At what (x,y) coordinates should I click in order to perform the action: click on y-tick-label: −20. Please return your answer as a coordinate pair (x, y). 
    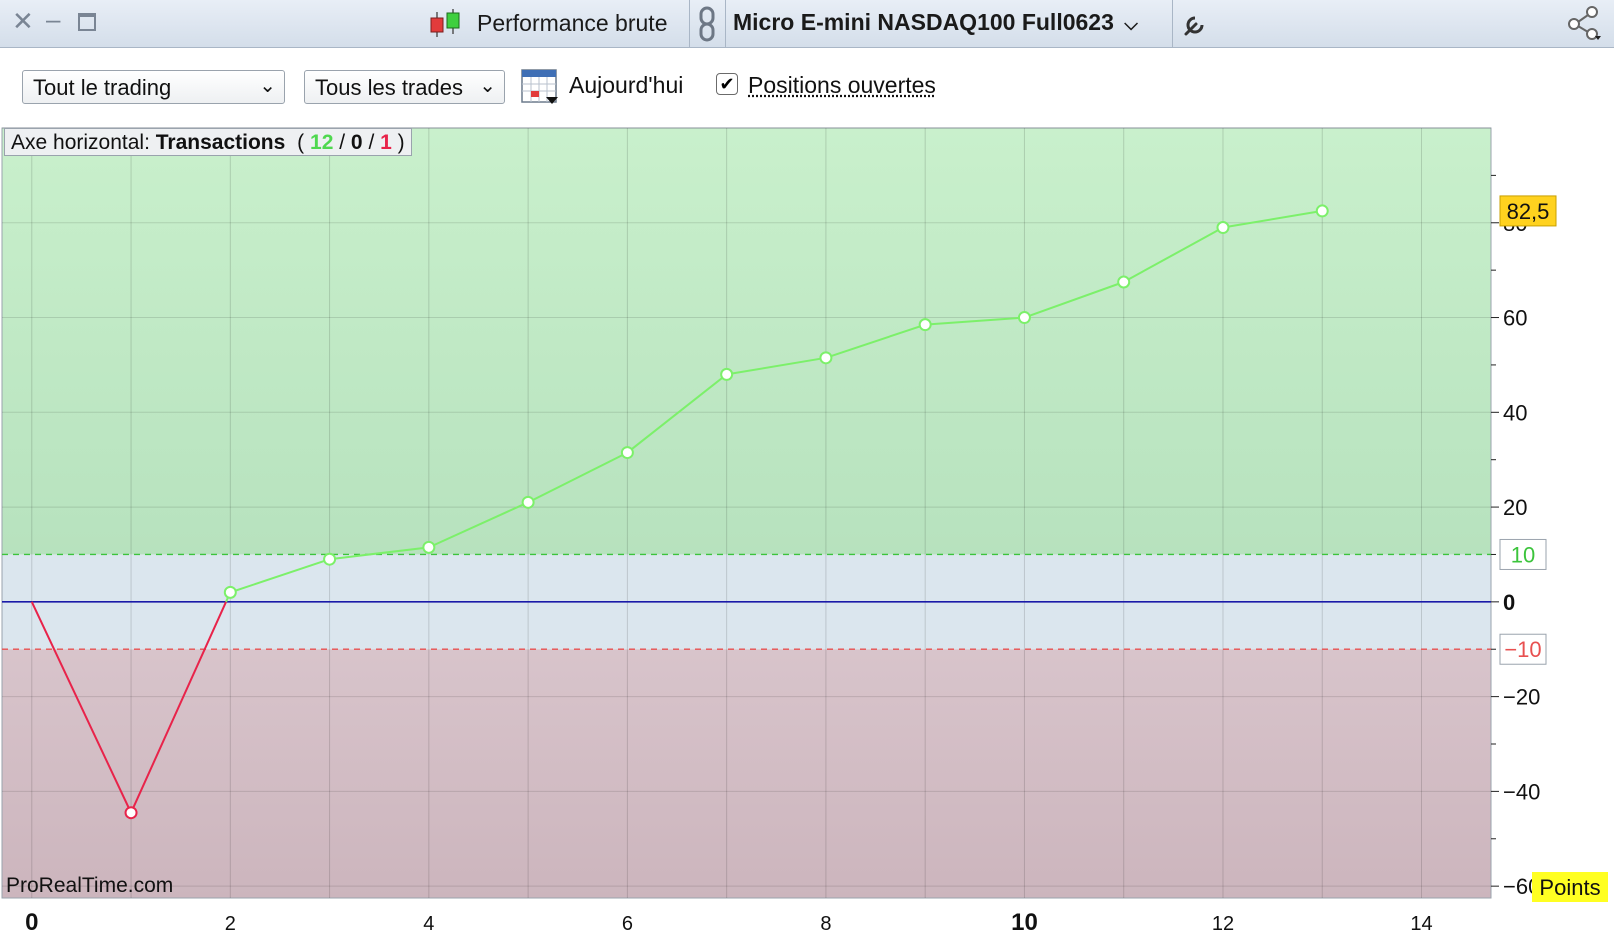
    Looking at the image, I should click on (1521, 697).